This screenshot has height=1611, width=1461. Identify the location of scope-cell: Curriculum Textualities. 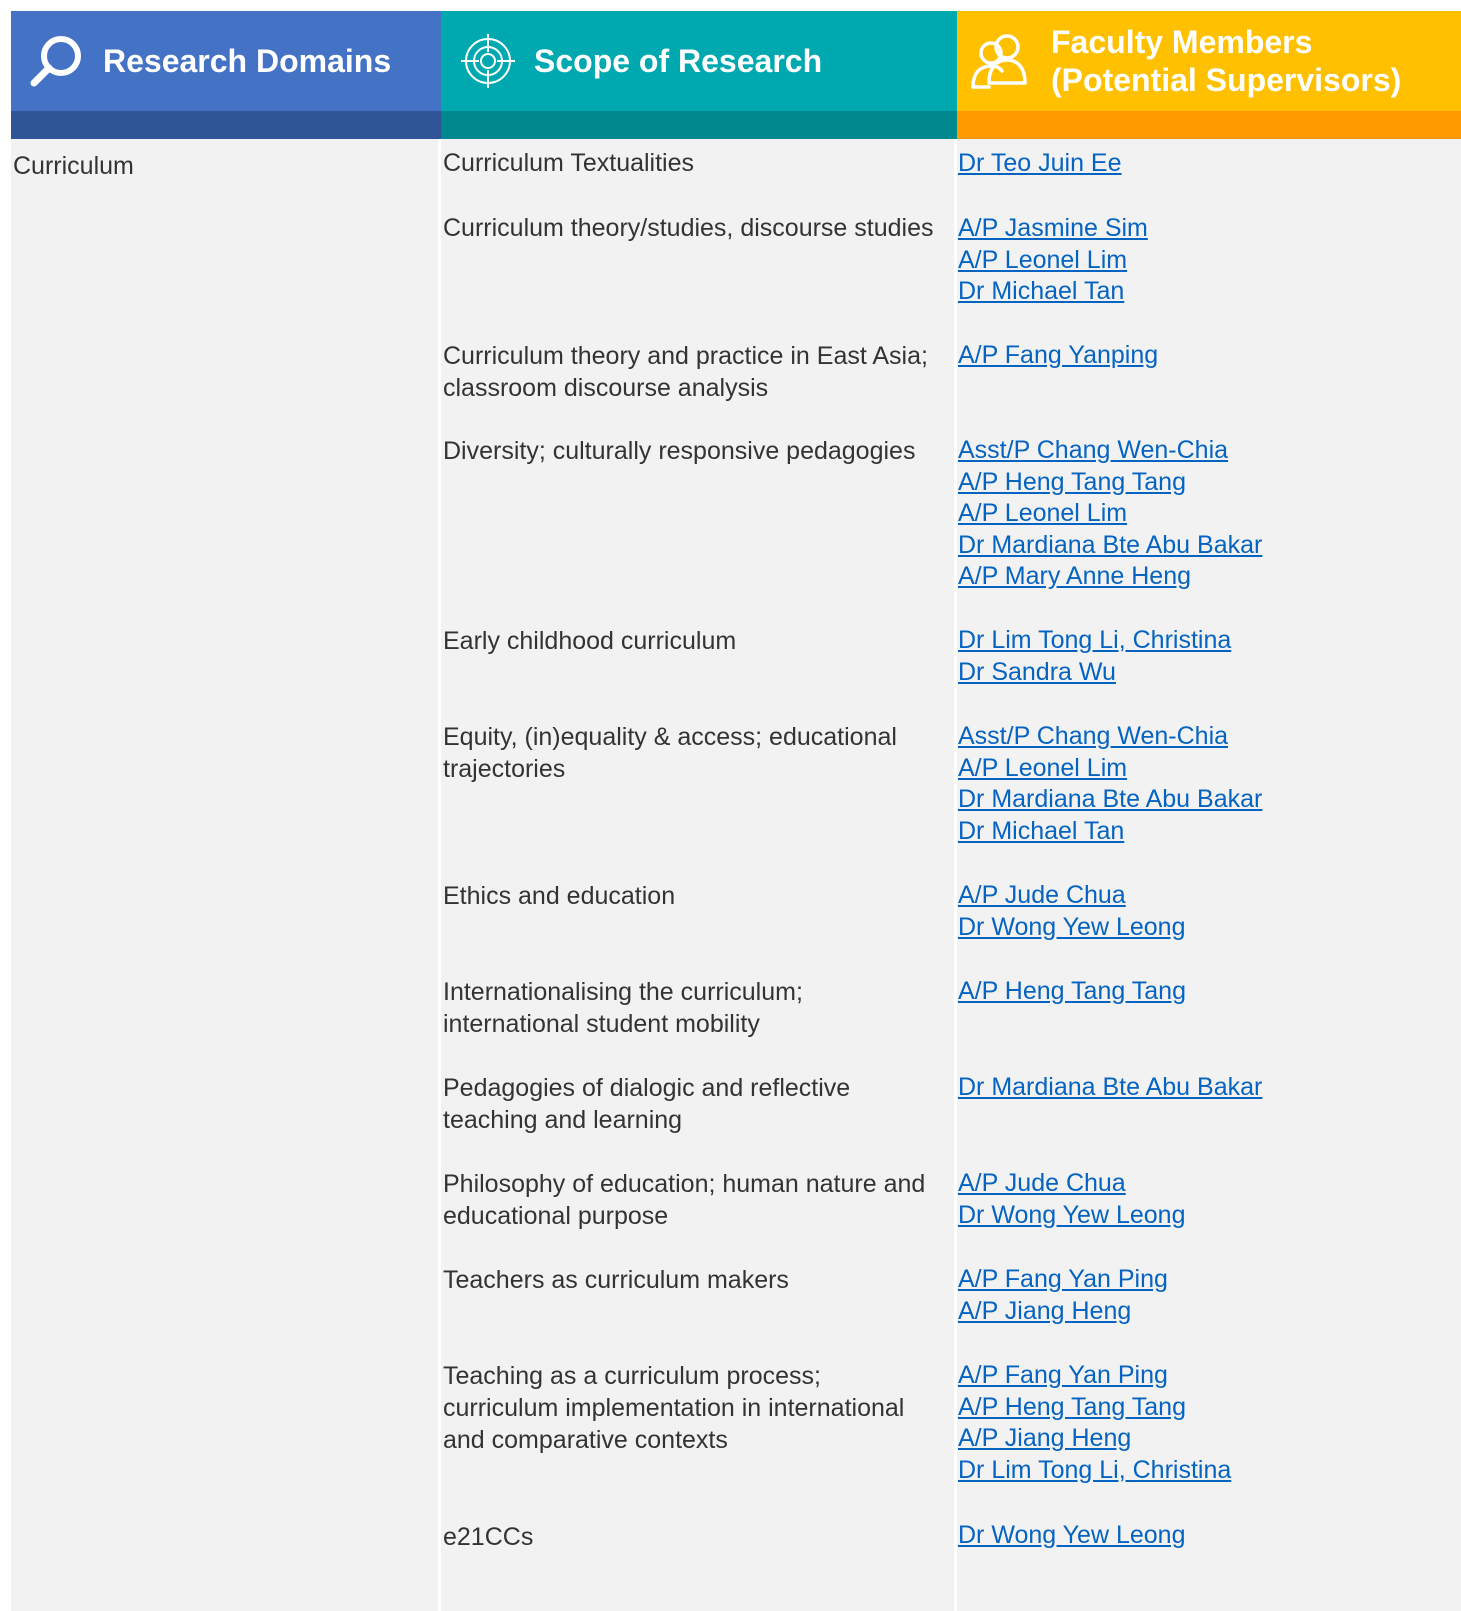
(569, 163).